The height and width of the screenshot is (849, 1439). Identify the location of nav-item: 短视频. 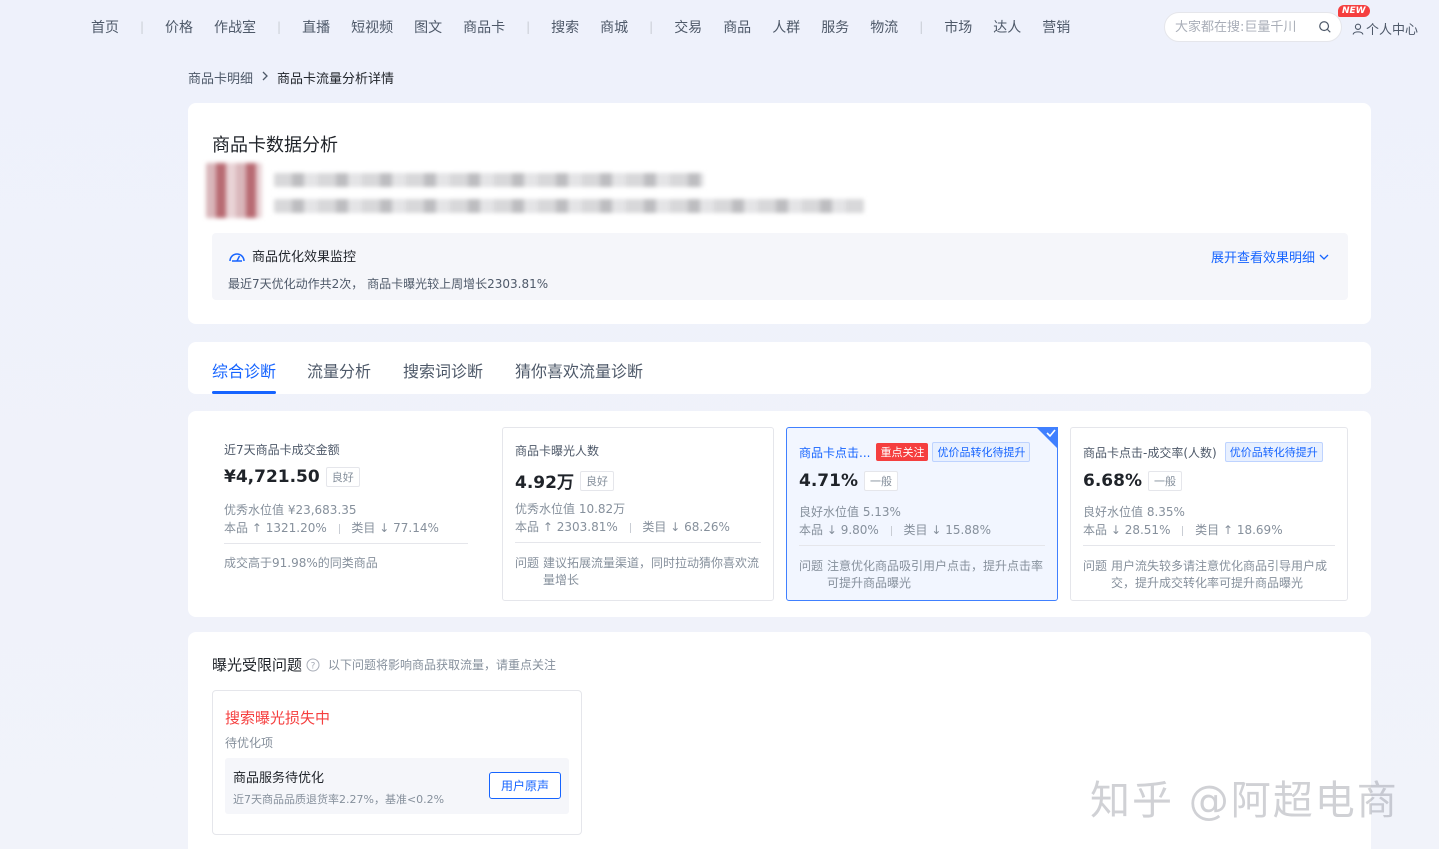
(372, 27).